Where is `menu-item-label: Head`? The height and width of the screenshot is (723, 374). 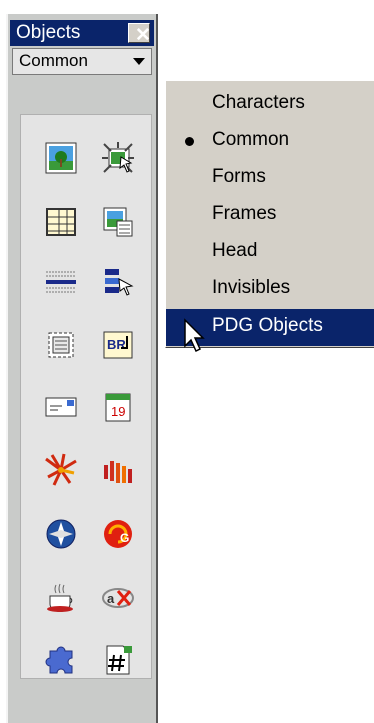 menu-item-label: Head is located at coordinates (235, 250).